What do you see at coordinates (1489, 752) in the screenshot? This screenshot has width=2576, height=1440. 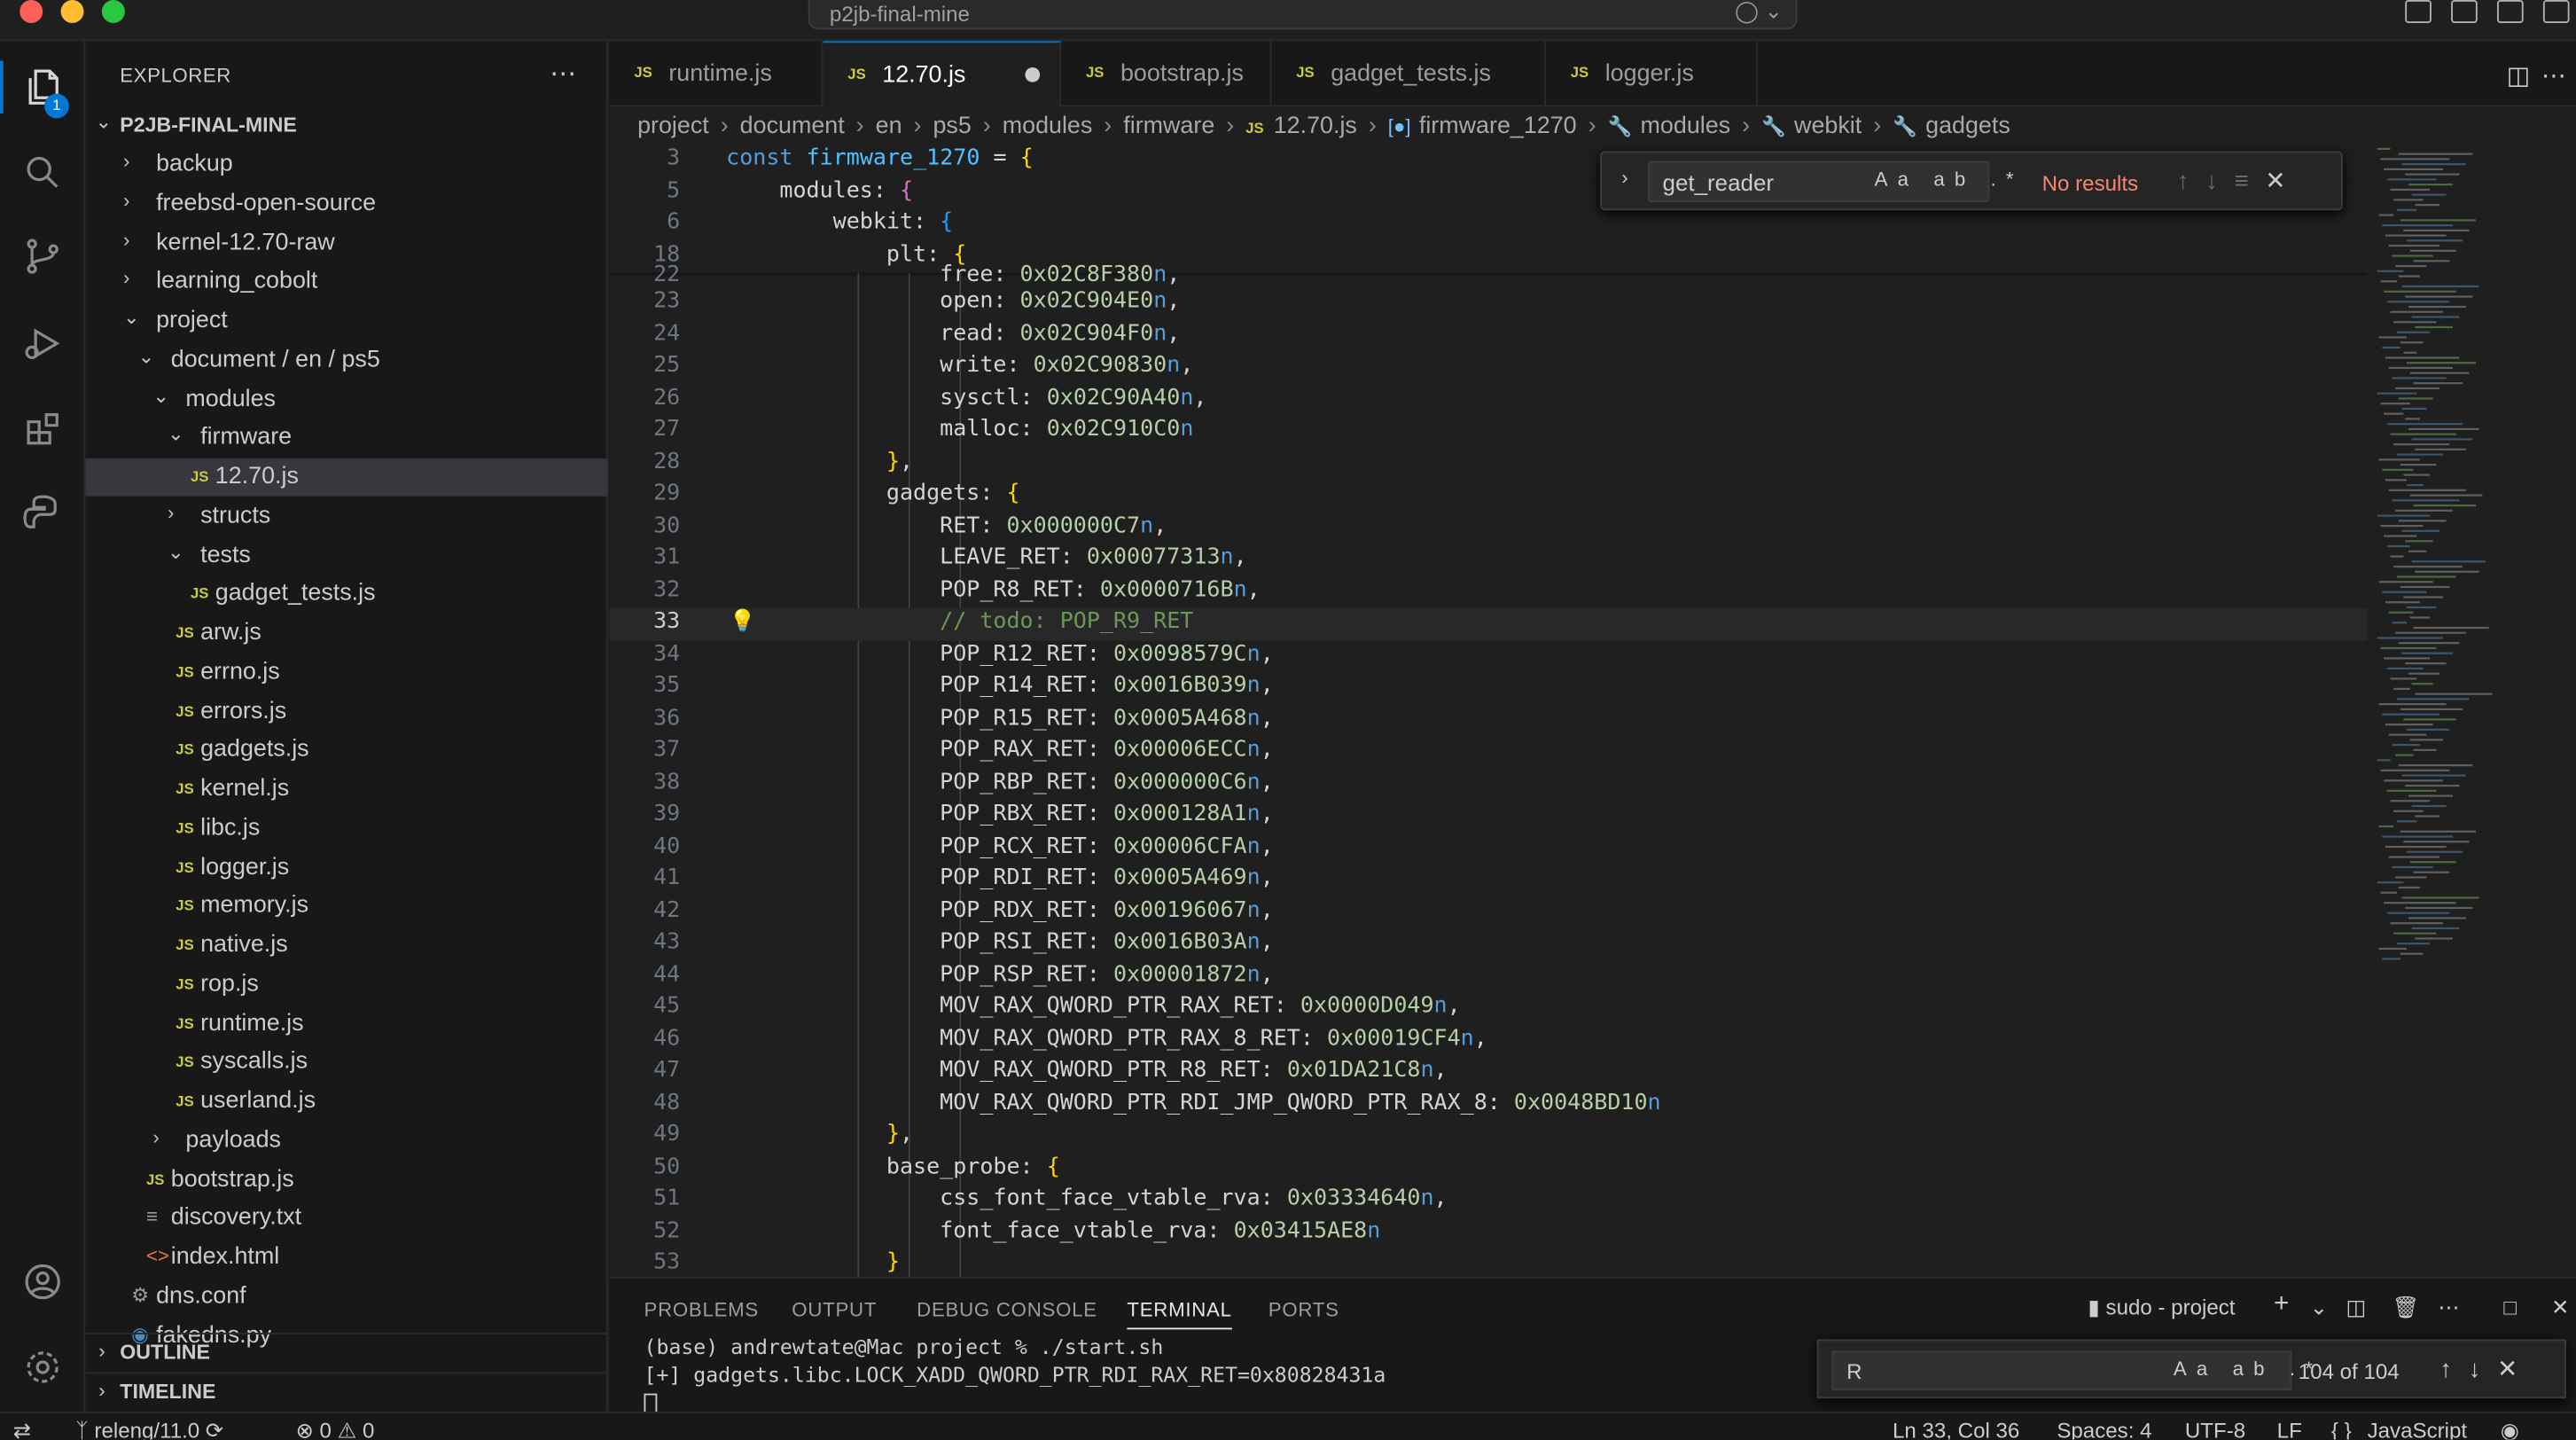 I see `code-line: 37 POP_RAX_RET: 0x00006ECCn,` at bounding box center [1489, 752].